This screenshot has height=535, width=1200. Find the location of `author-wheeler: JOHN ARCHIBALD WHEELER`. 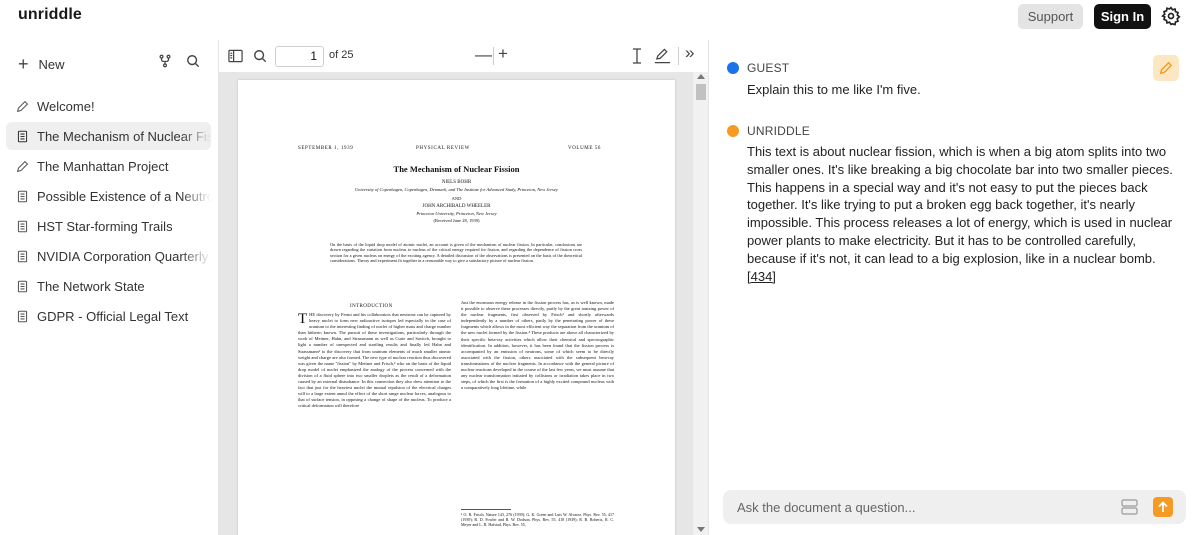

author-wheeler: JOHN ARCHIBALD WHEELER is located at coordinates (456, 206).